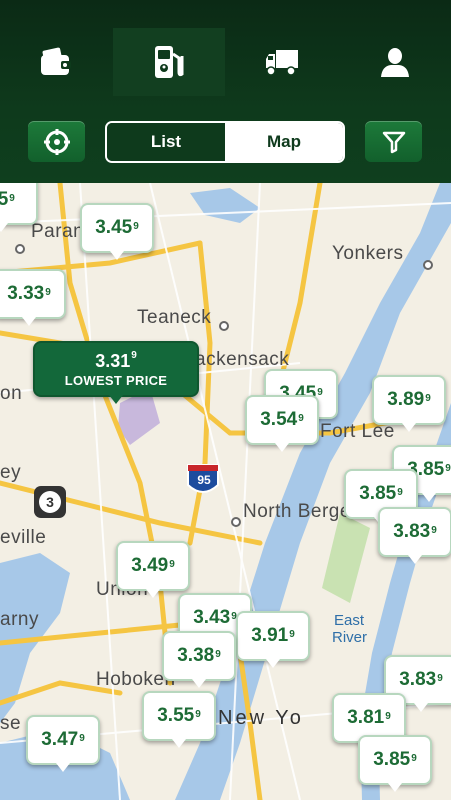 The height and width of the screenshot is (800, 451). I want to click on route-number: 3, so click(50, 502).